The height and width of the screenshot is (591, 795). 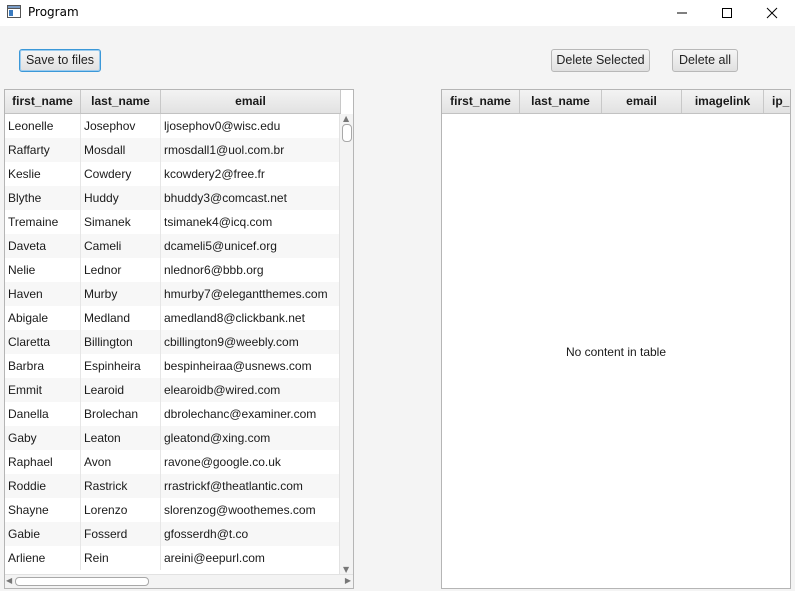 What do you see at coordinates (397, 13) in the screenshot?
I see `title-bar: Program` at bounding box center [397, 13].